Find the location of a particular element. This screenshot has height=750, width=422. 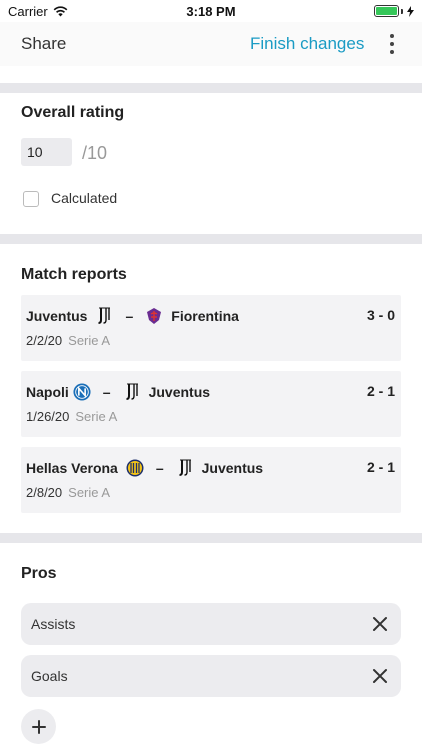

share-button: Share is located at coordinates (43, 44).